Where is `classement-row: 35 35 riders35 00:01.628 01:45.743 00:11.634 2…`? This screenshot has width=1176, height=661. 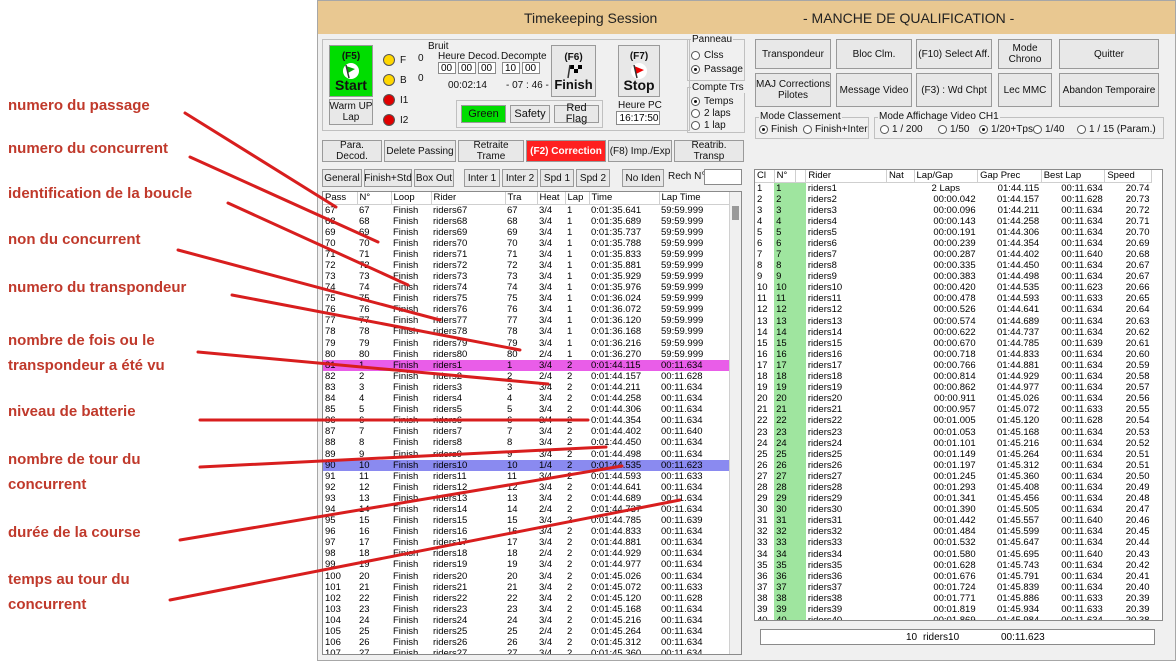 classement-row: 35 35 riders35 00:01.628 01:45.743 00:11.634 2… is located at coordinates (953, 565).